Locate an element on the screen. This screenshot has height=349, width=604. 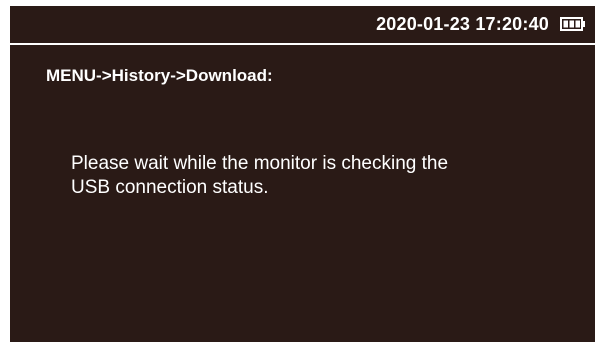
battery-icon is located at coordinates (573, 24).